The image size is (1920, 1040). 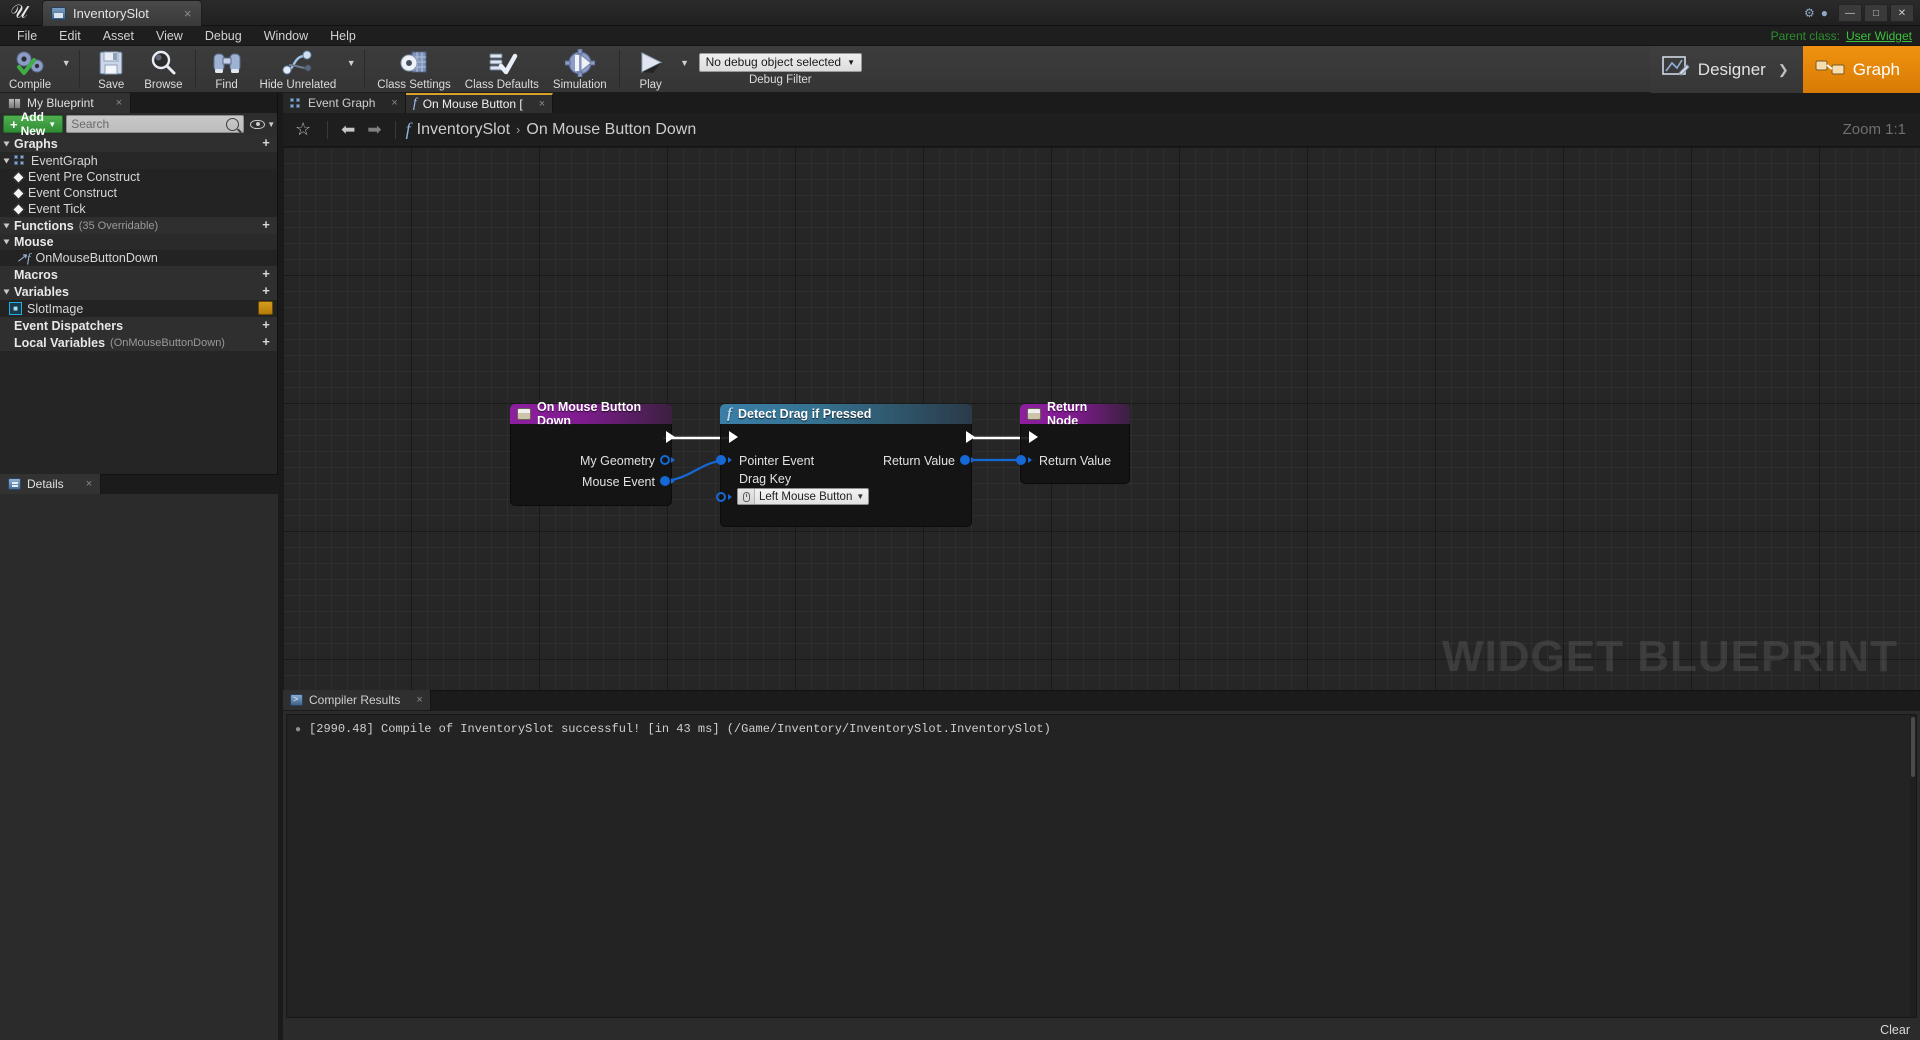 I want to click on tree-item-event-pre-construct: Event Pre Construct, so click(x=138, y=177).